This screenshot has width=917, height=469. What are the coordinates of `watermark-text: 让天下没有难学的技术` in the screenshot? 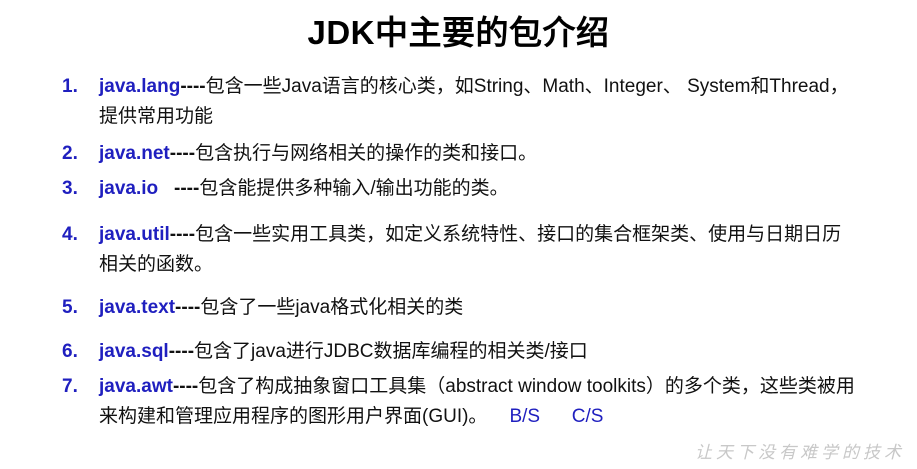 It's located at (800, 453).